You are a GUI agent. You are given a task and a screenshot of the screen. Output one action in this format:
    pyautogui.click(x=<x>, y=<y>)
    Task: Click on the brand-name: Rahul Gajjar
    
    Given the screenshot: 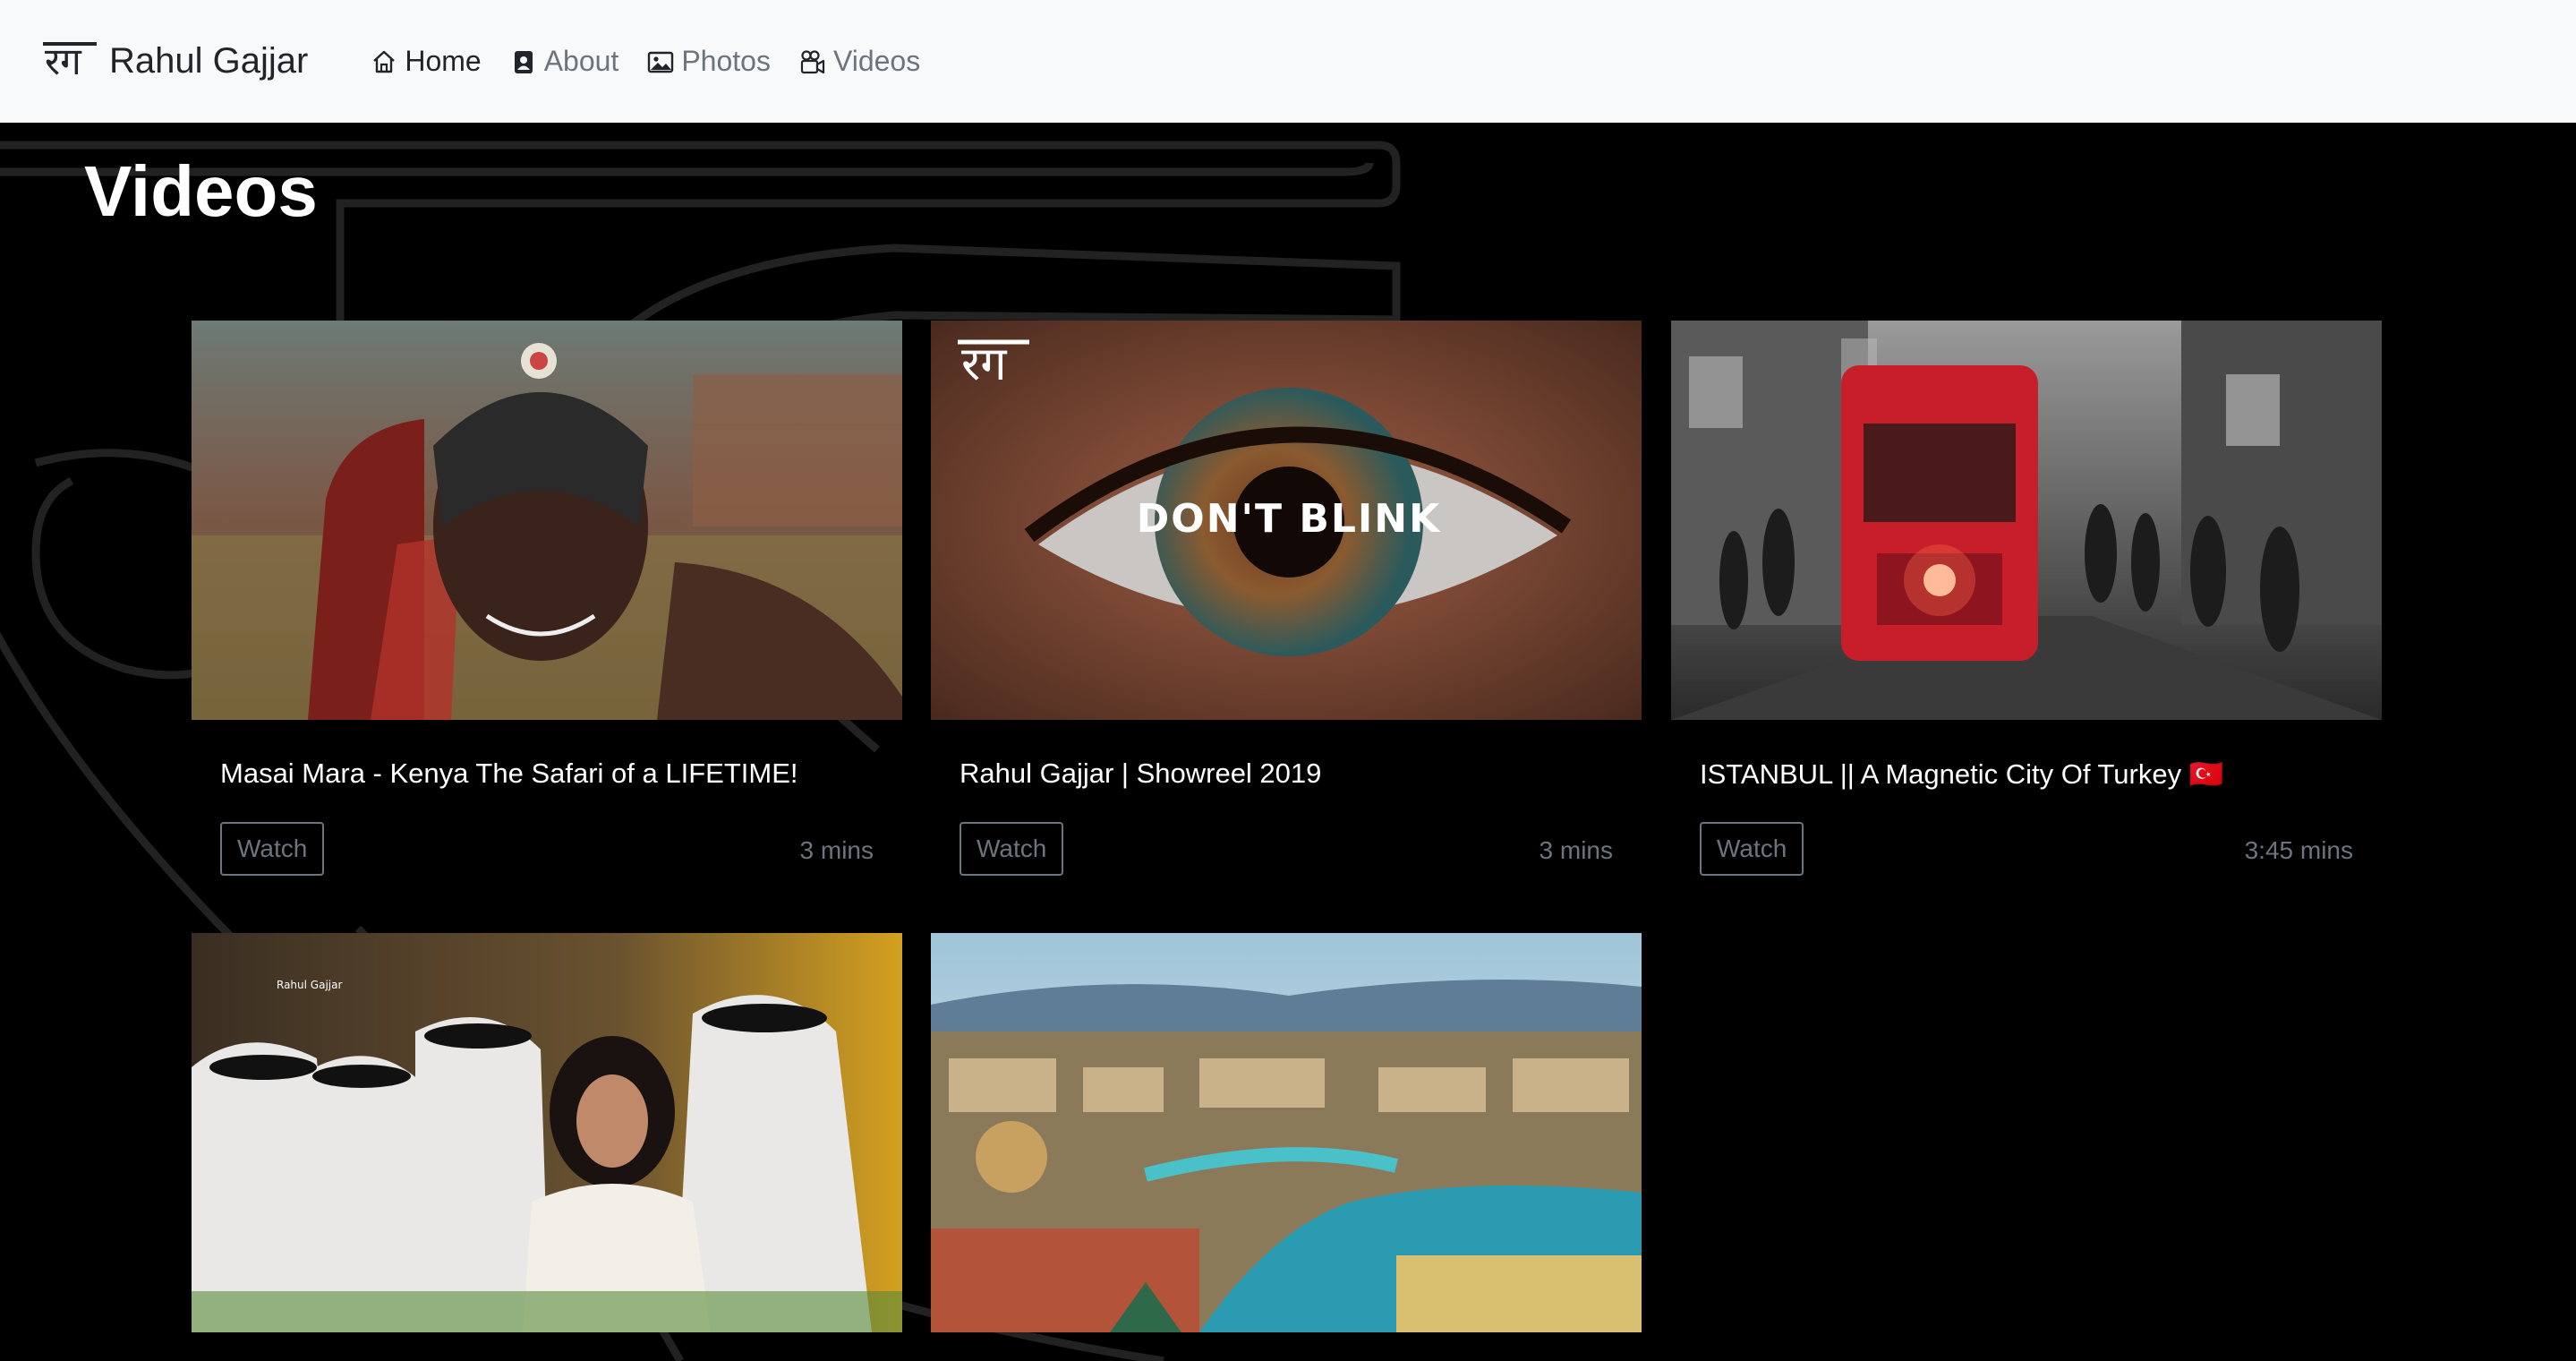 What is the action you would take?
    pyautogui.click(x=209, y=61)
    